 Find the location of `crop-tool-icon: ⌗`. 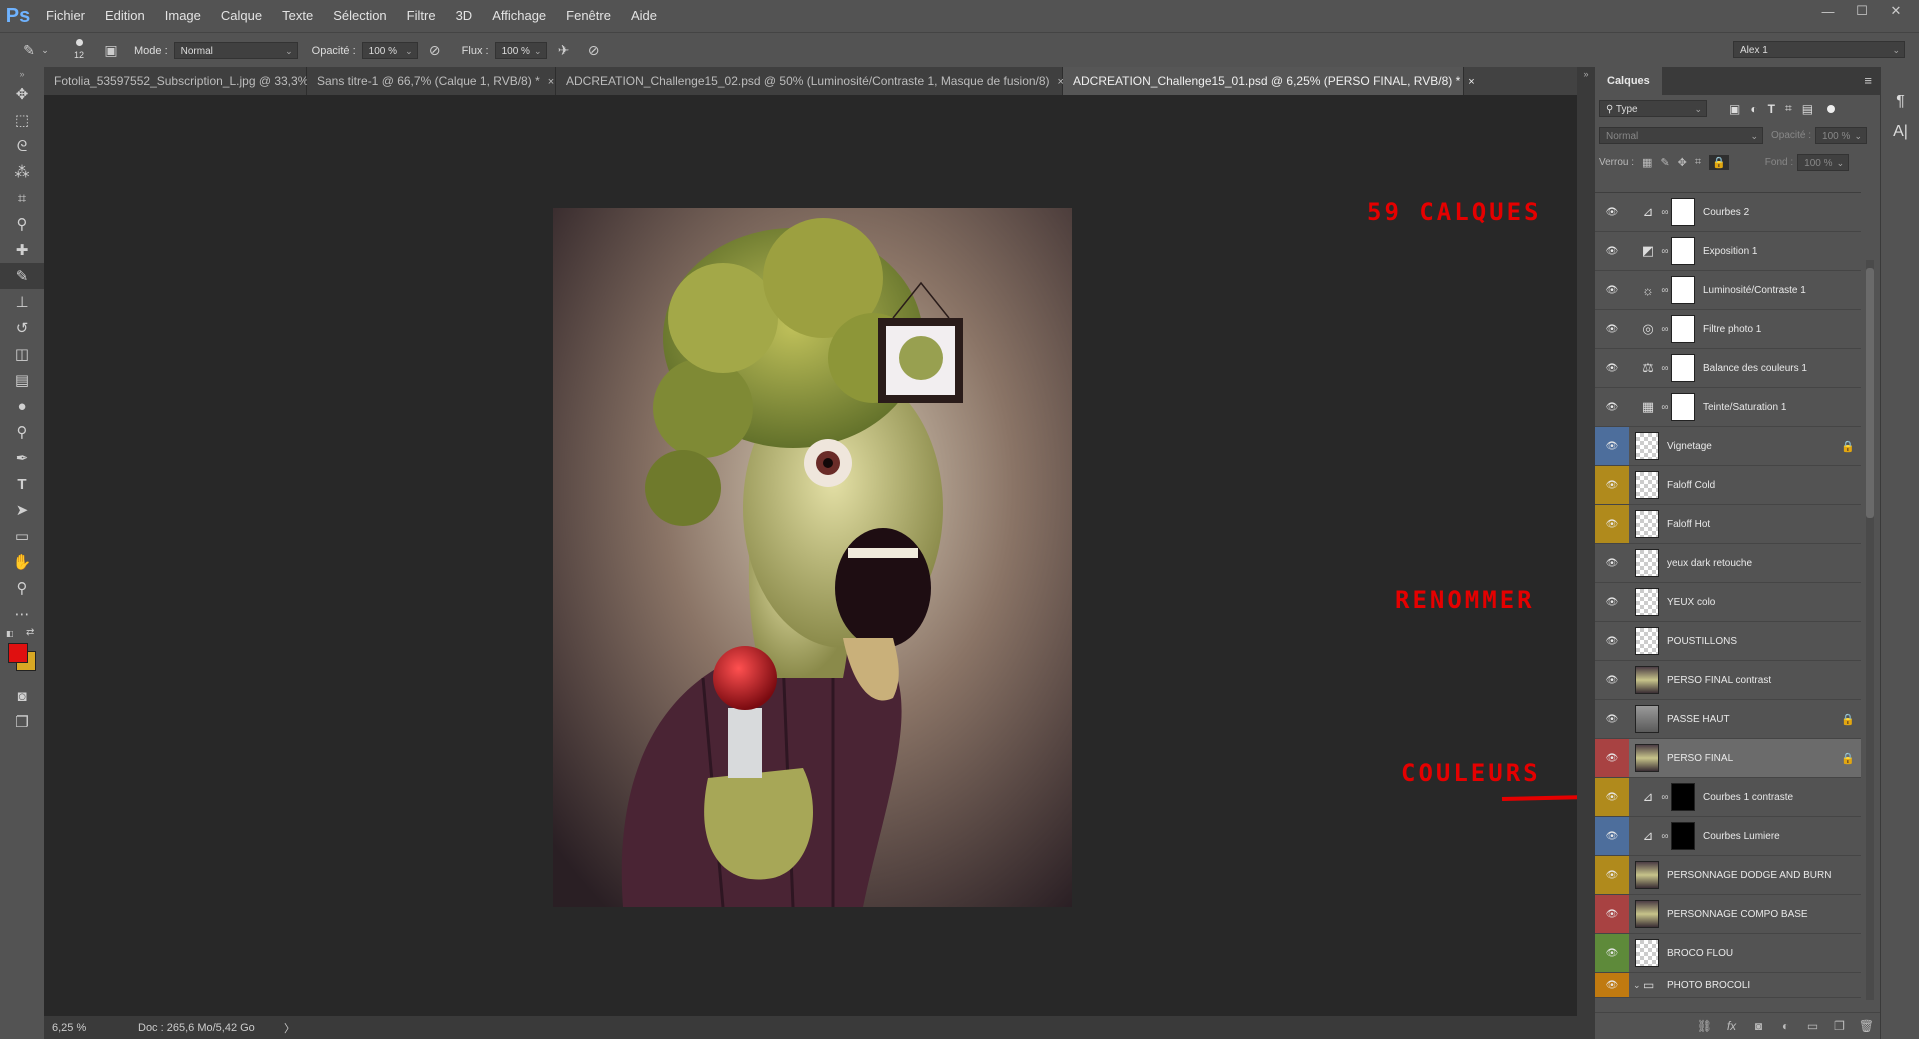

crop-tool-icon: ⌗ is located at coordinates (22, 198).